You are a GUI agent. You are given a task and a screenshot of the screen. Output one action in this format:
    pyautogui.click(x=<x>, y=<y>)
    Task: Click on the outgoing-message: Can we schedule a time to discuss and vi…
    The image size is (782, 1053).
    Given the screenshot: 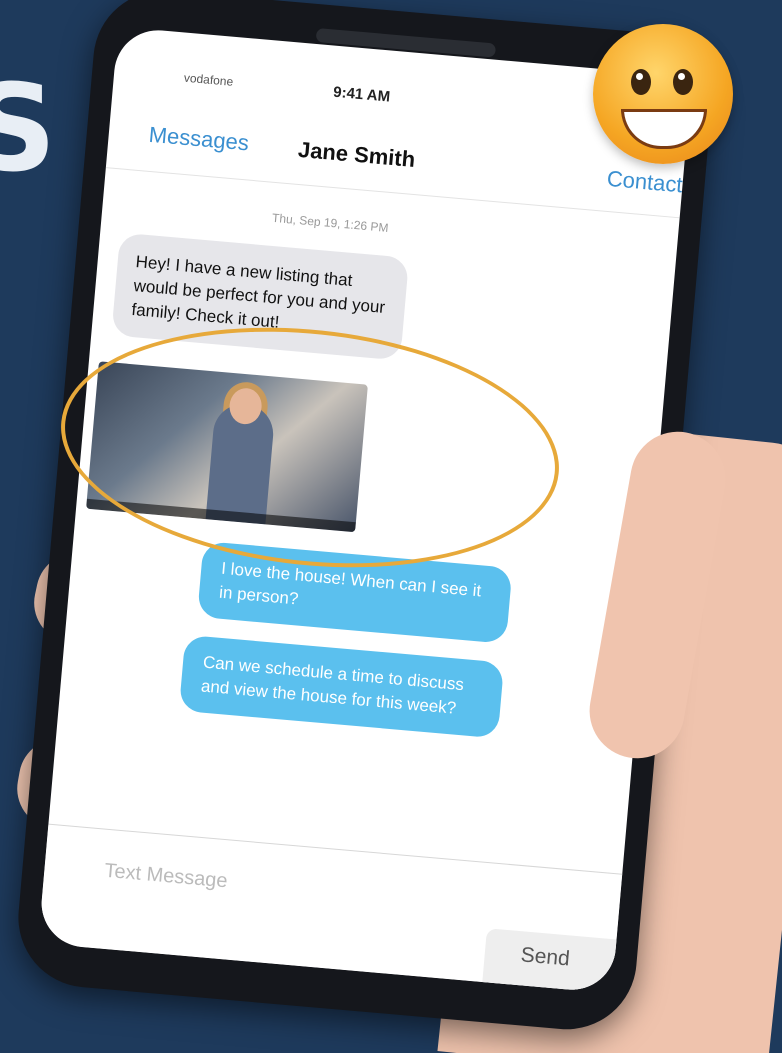 What is the action you would take?
    pyautogui.click(x=341, y=686)
    